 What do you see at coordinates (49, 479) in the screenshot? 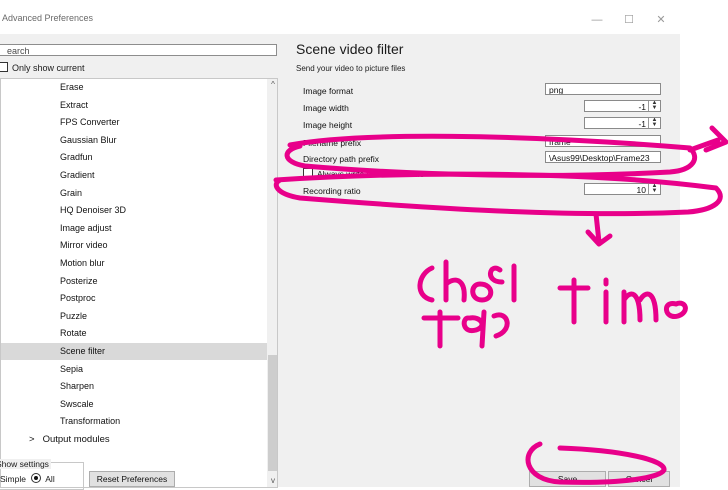
I see `all-label: All` at bounding box center [49, 479].